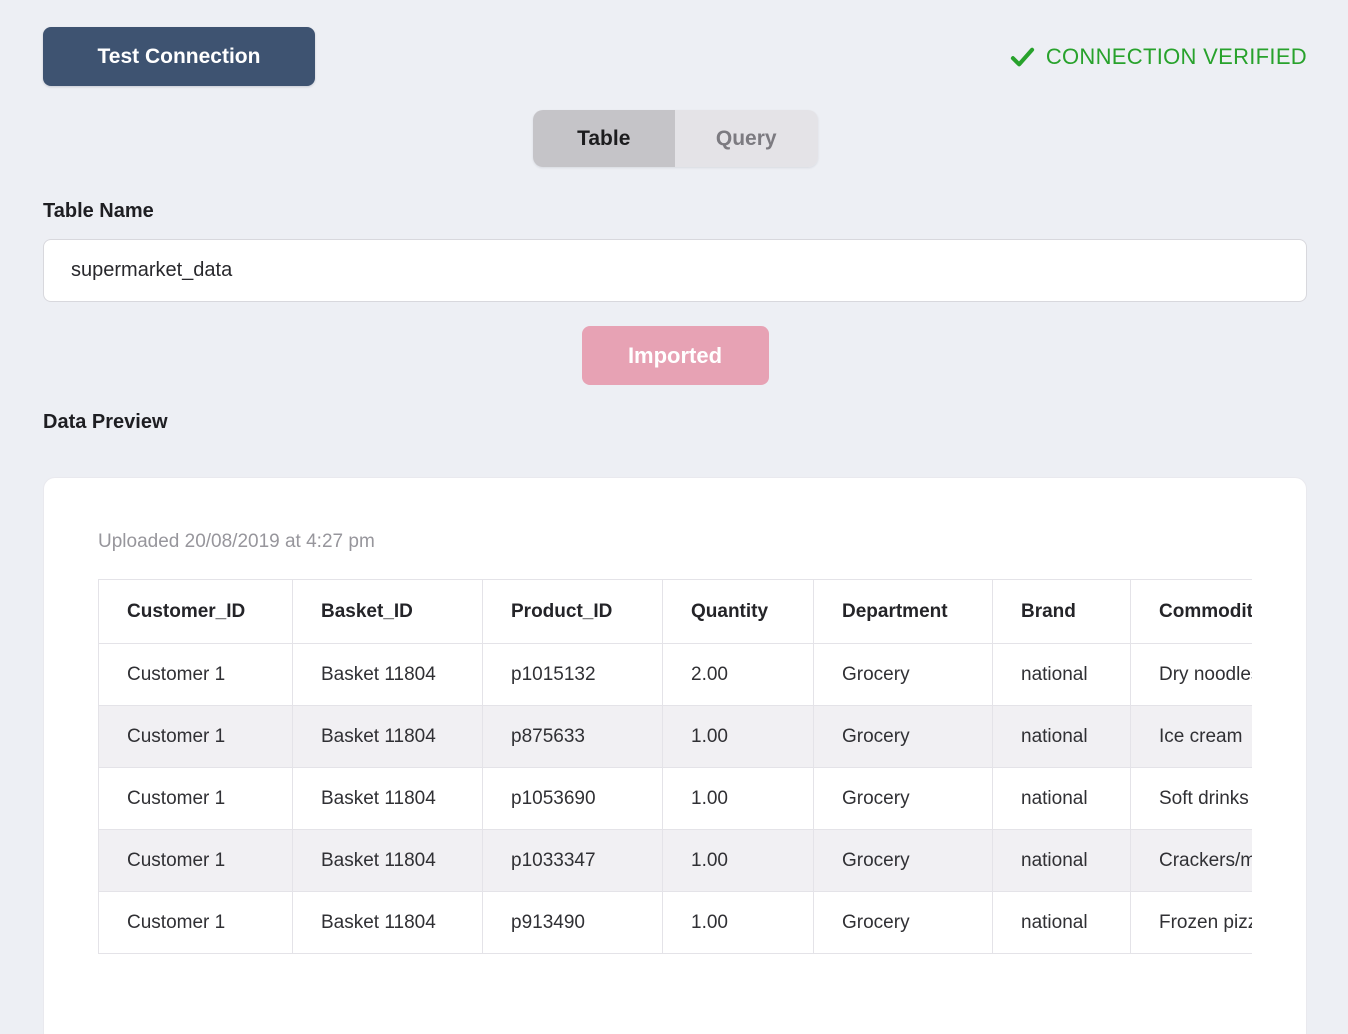  What do you see at coordinates (572, 611) in the screenshot?
I see `column-header: Product_ID` at bounding box center [572, 611].